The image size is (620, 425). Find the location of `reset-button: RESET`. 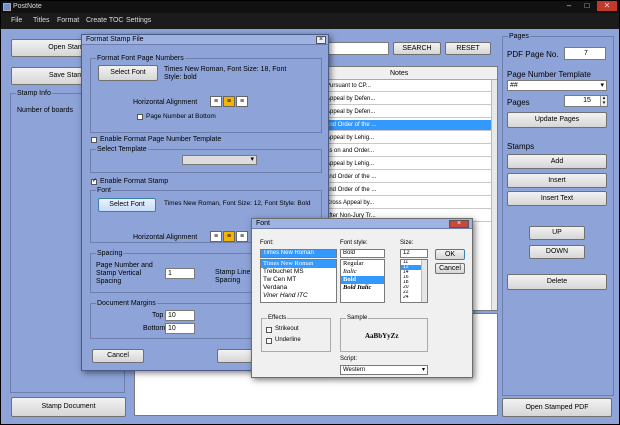

reset-button: RESET is located at coordinates (468, 48).